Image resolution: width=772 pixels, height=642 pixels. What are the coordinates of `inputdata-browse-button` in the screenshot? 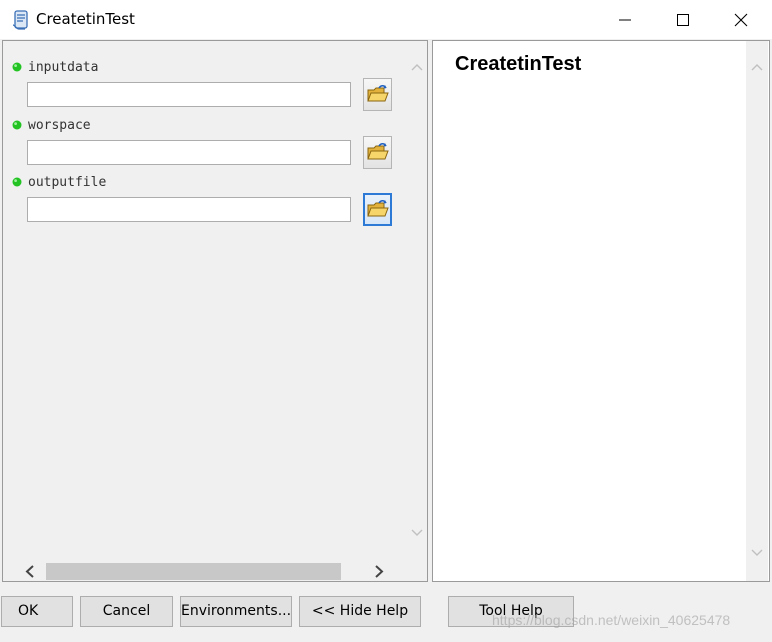 It's located at (377, 94).